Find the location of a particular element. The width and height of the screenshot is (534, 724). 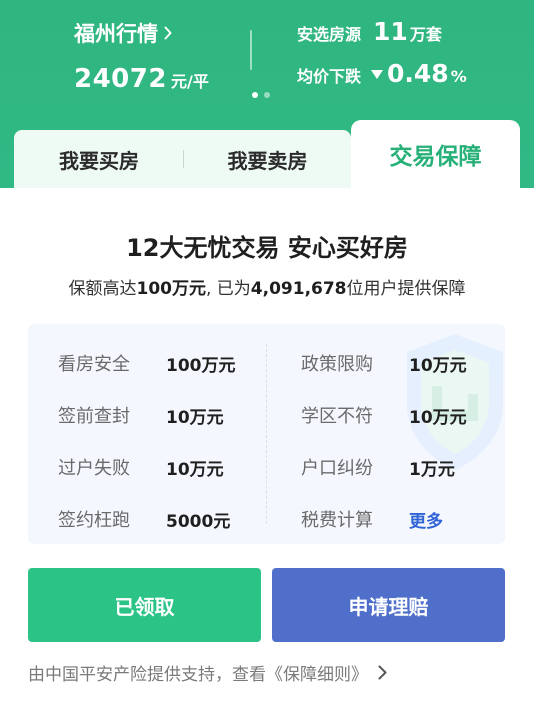

listings-label: 安选房源 is located at coordinates (329, 34).